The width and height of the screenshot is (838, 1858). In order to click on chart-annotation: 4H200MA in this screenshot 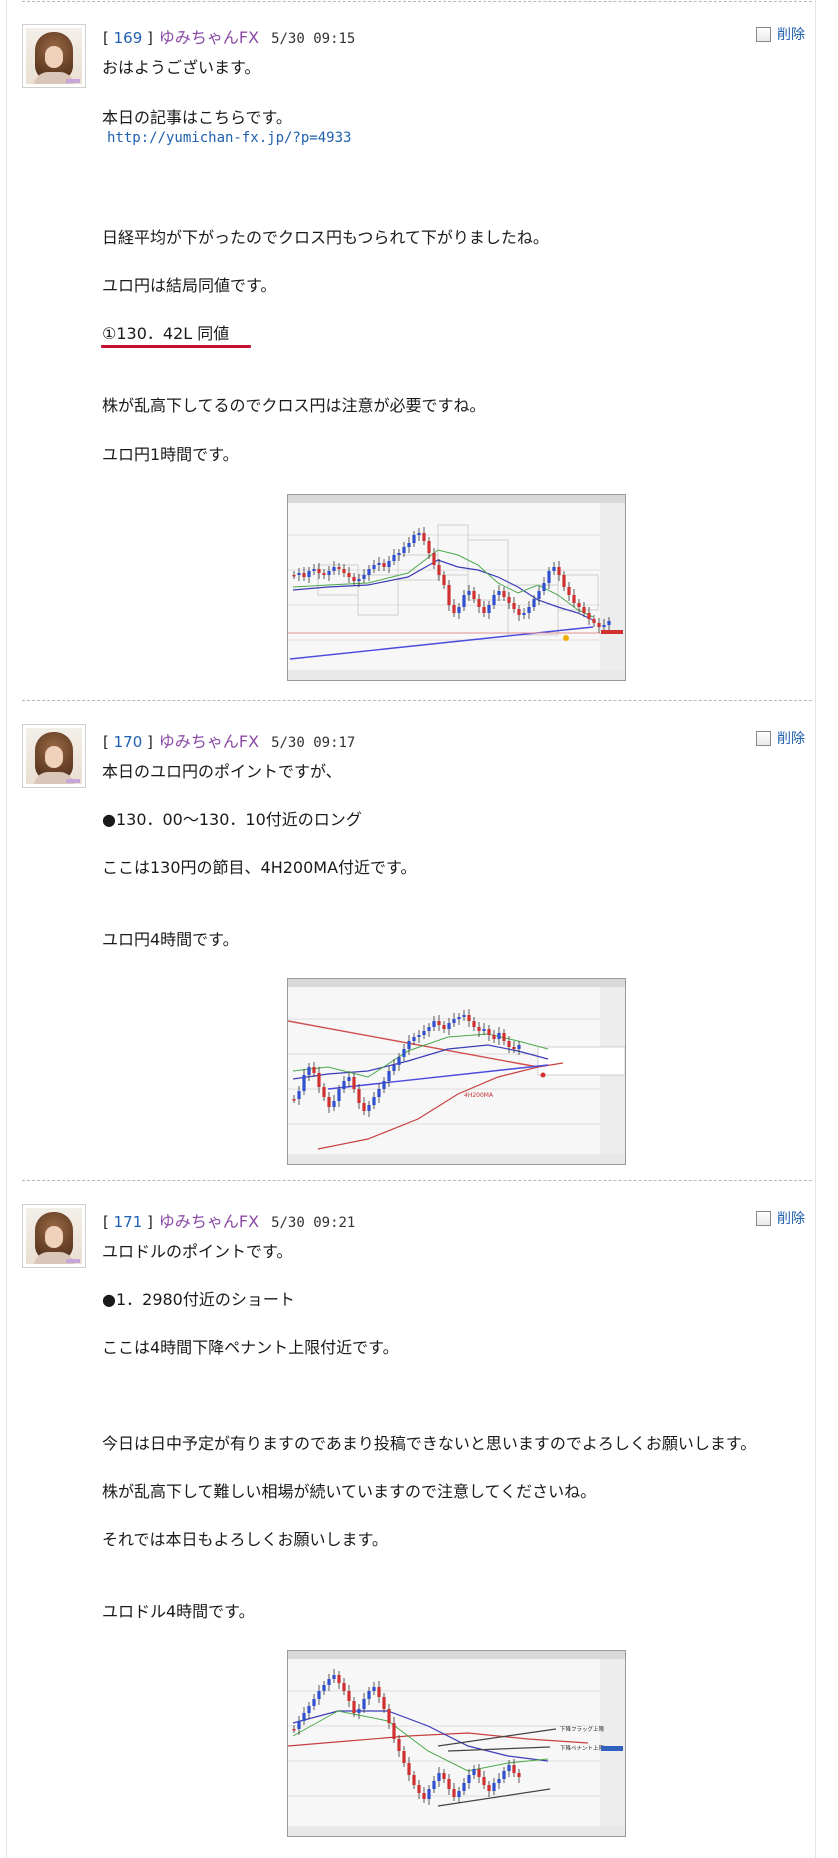, I will do `click(479, 1095)`.